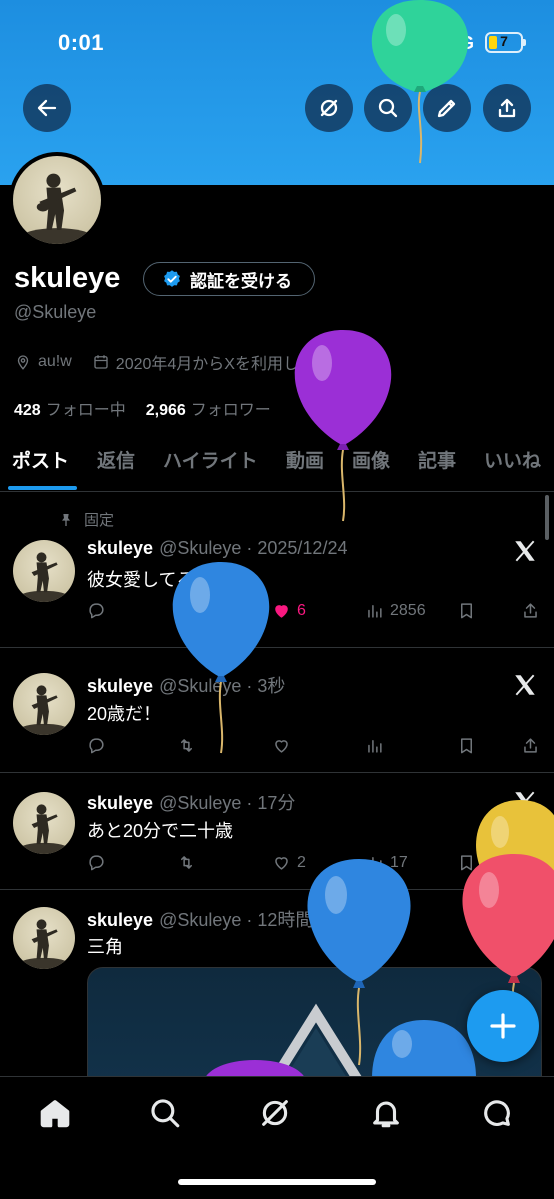 The image size is (554, 1199). I want to click on tweet-header: skuleye @Skuleye · 17分, so click(191, 803).